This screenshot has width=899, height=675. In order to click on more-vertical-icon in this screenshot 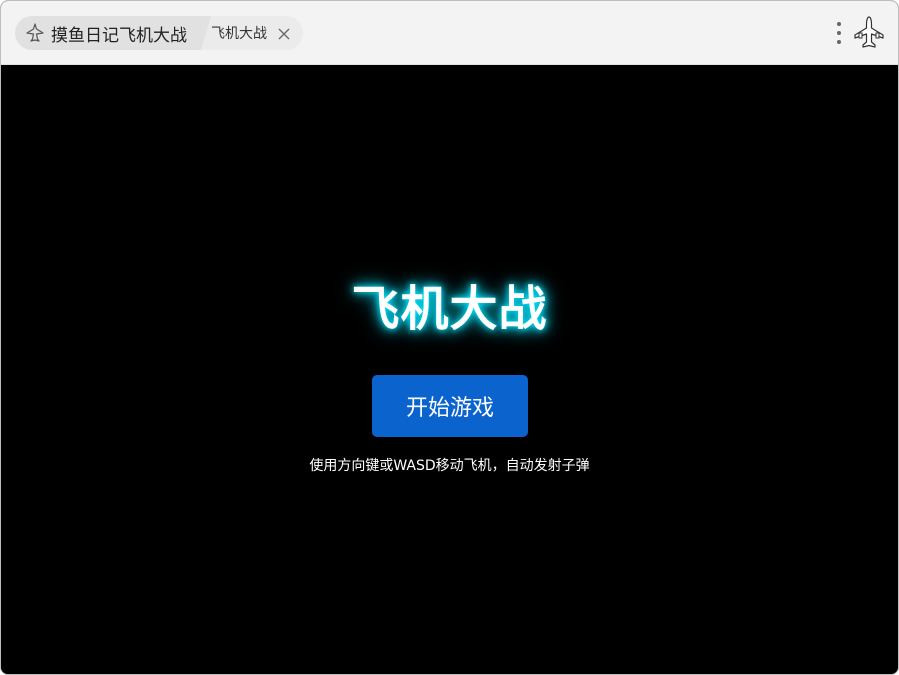, I will do `click(839, 34)`.